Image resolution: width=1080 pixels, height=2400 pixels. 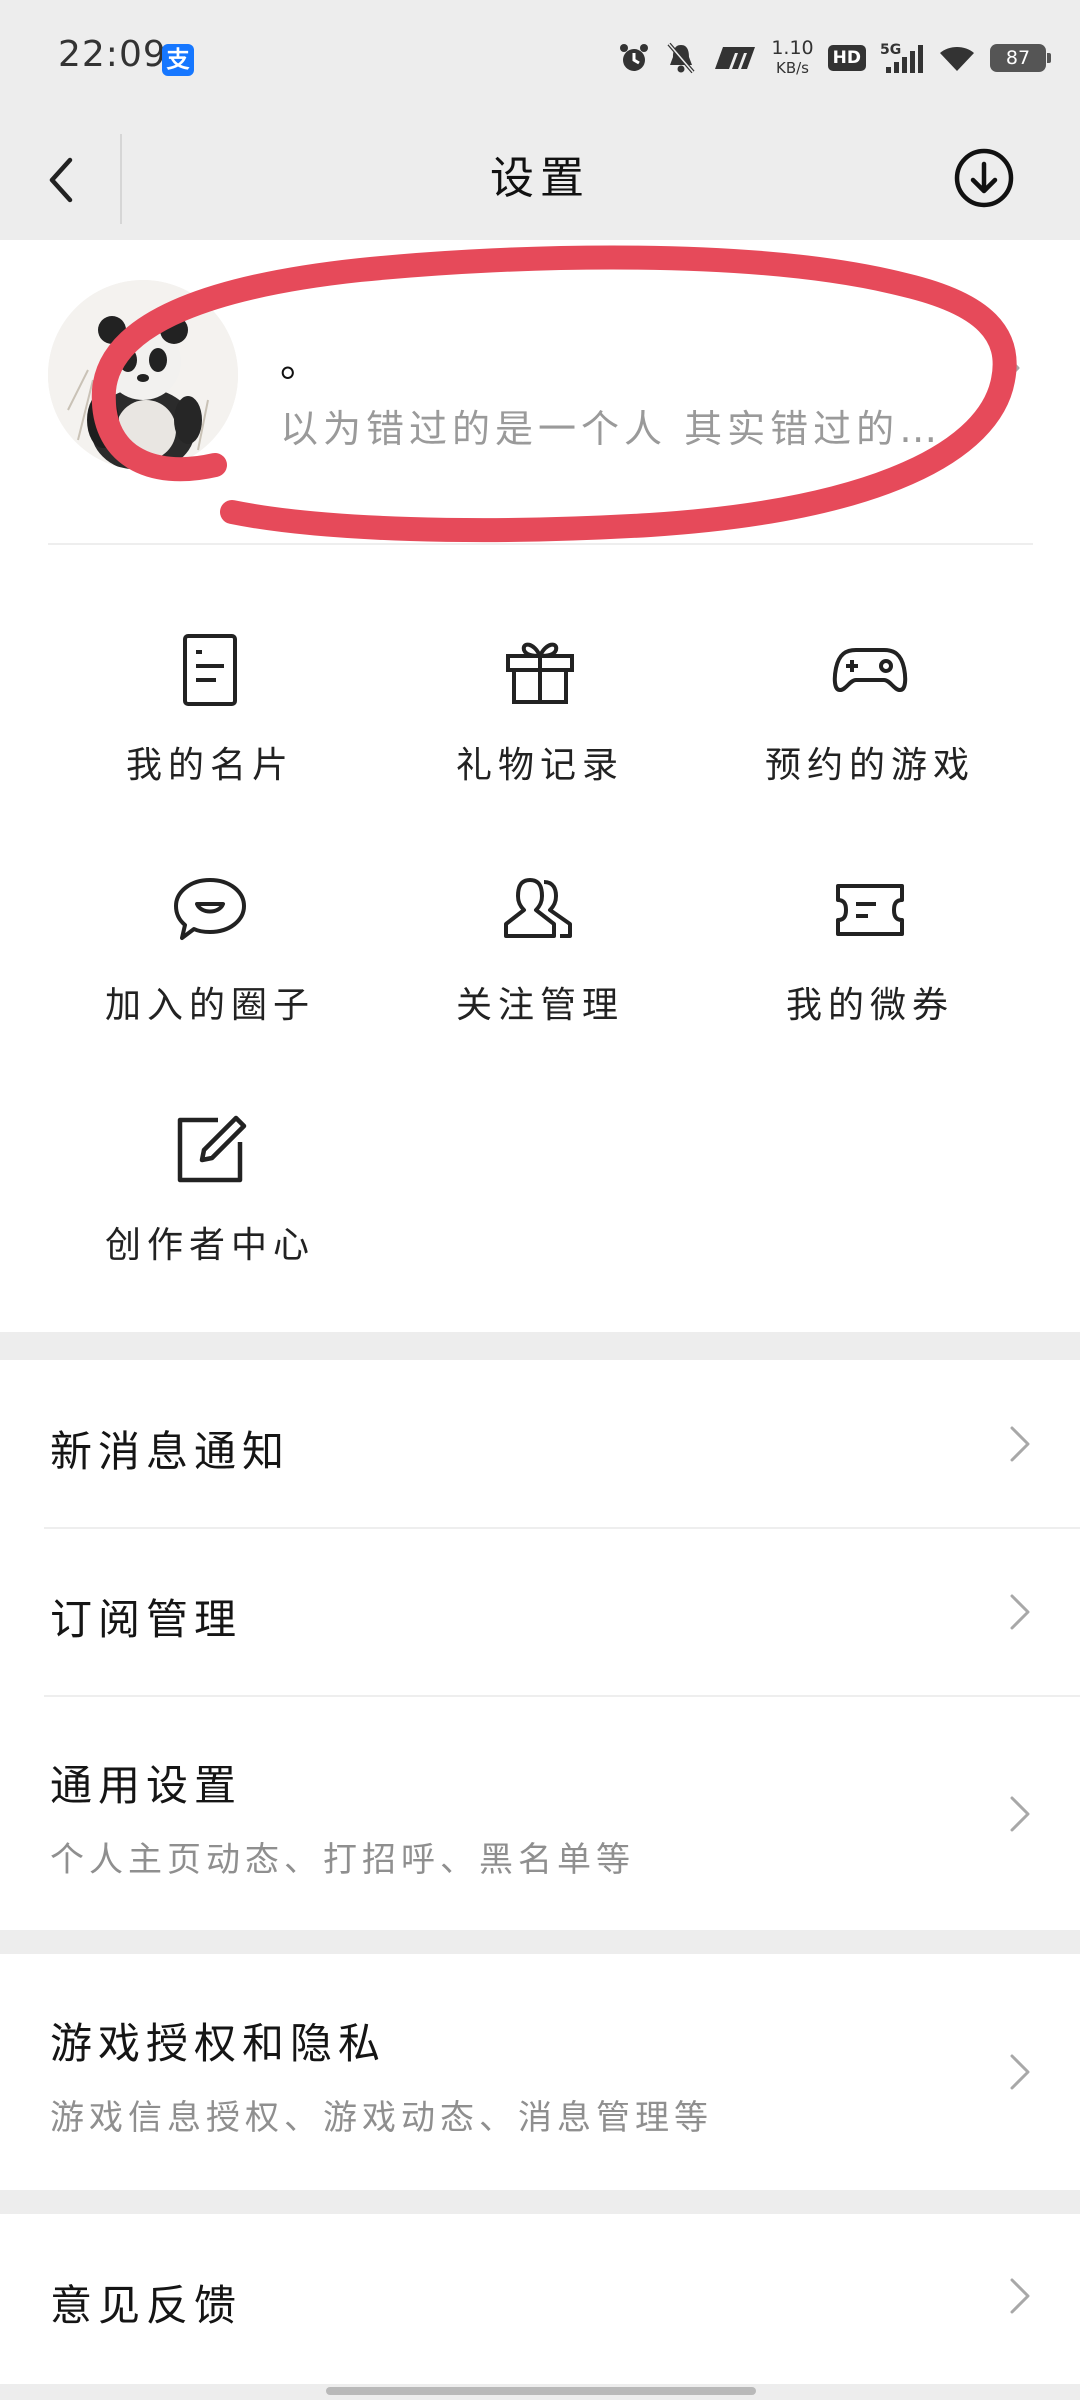 I want to click on settings-row-feedback: 意见反馈, so click(x=540, y=2299).